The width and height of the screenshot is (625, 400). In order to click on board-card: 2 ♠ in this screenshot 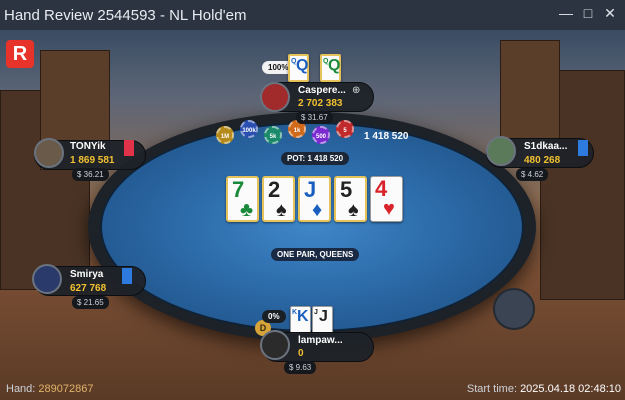, I will do `click(278, 199)`.